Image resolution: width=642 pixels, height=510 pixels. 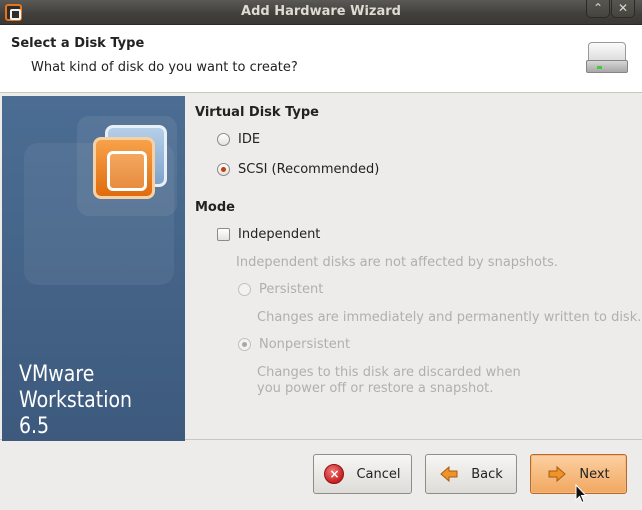 I want to click on back-button: Back, so click(x=471, y=474).